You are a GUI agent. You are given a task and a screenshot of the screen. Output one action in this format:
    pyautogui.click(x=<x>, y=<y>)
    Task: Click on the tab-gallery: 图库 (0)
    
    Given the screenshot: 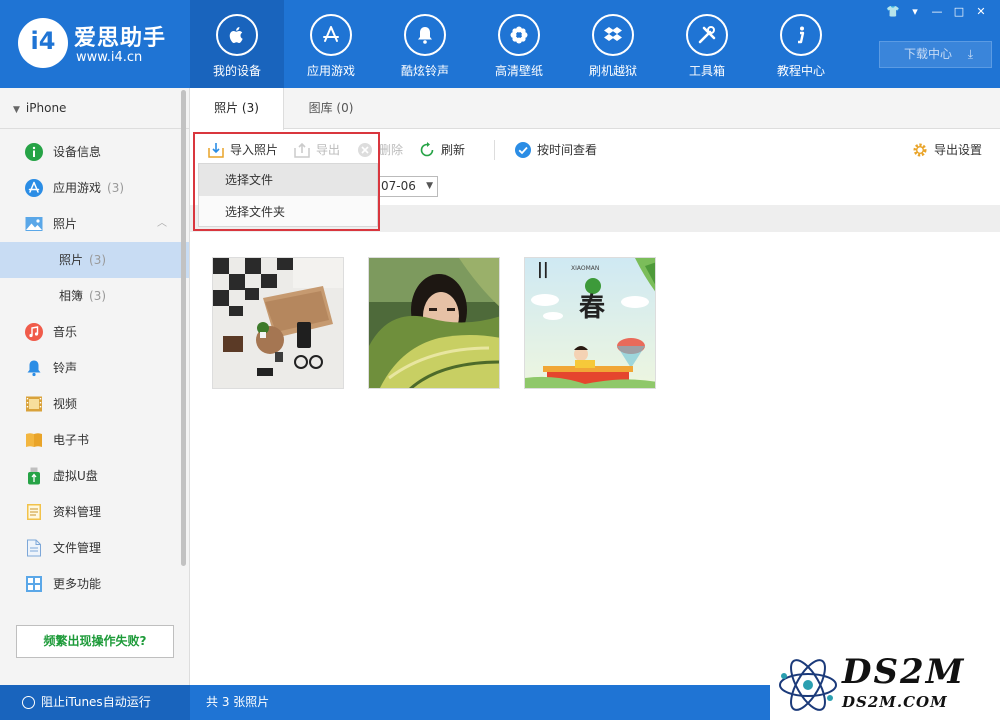 What is the action you would take?
    pyautogui.click(x=331, y=108)
    